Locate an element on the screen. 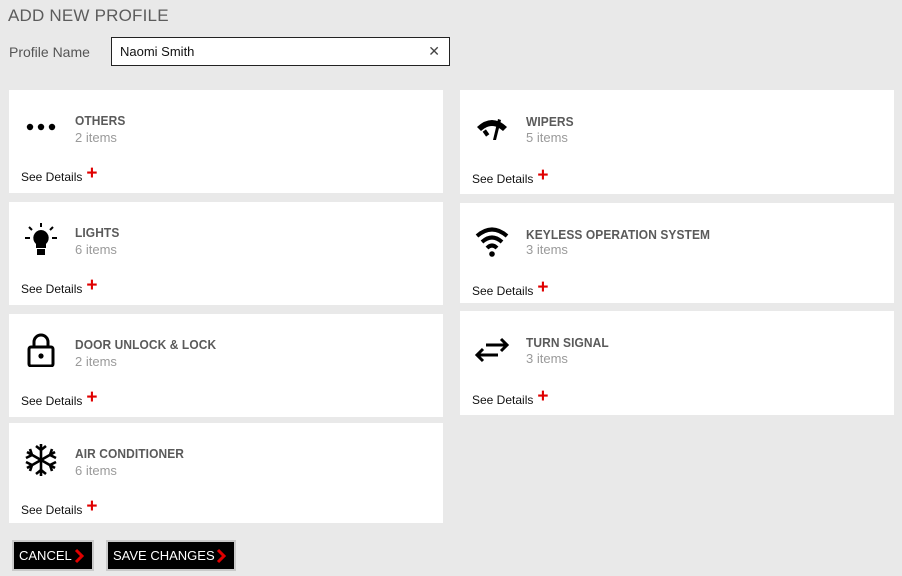  cancel-button: CANCEL is located at coordinates (53, 555).